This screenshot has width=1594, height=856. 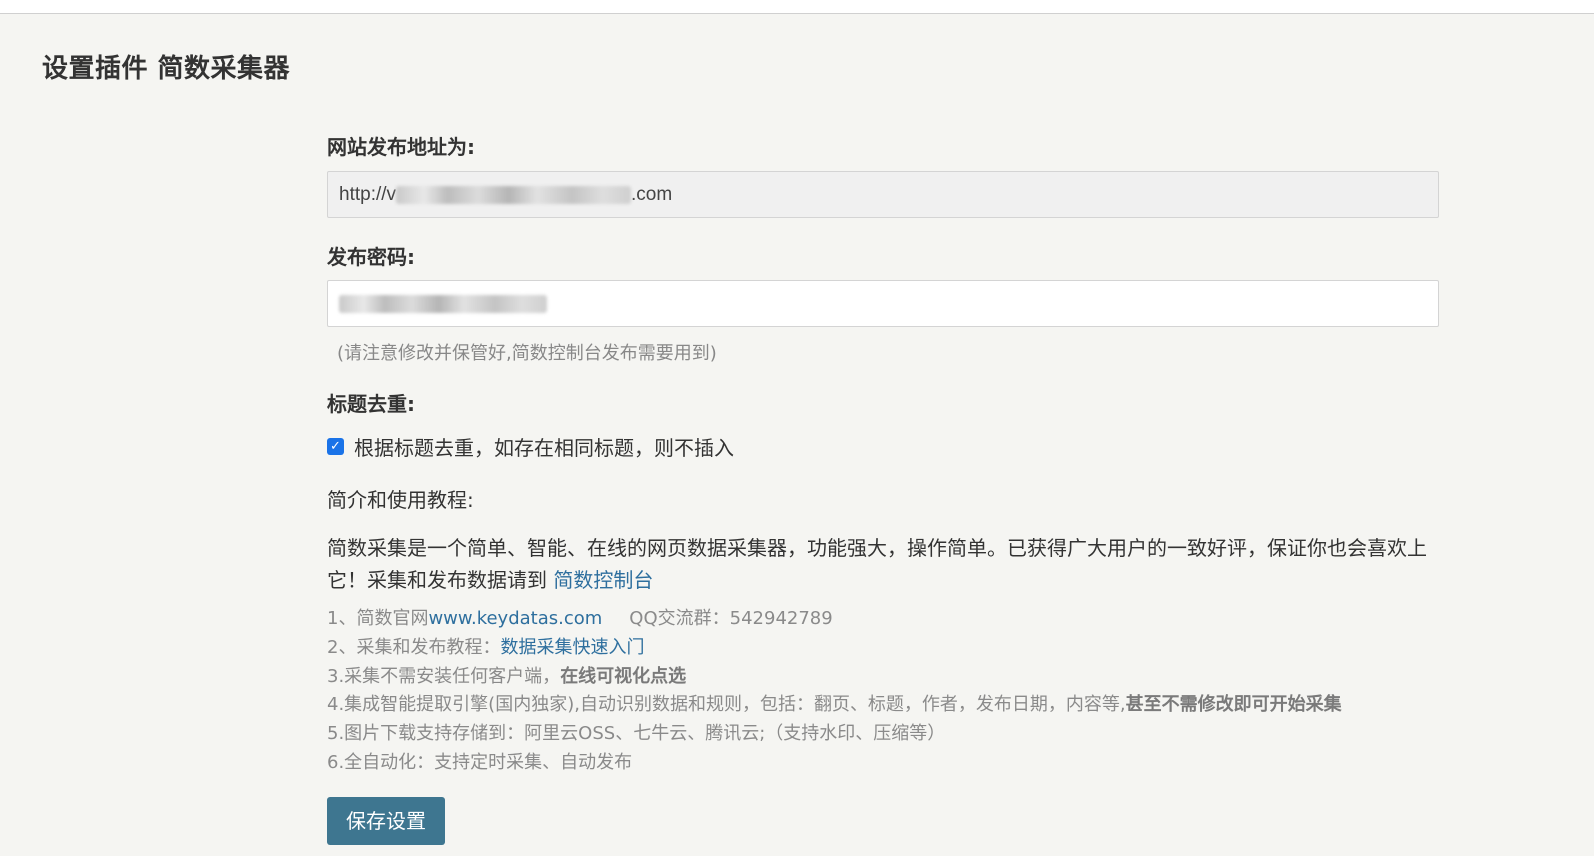 What do you see at coordinates (731, 618) in the screenshot?
I see `qq-group-text: QQ交流群：542942789` at bounding box center [731, 618].